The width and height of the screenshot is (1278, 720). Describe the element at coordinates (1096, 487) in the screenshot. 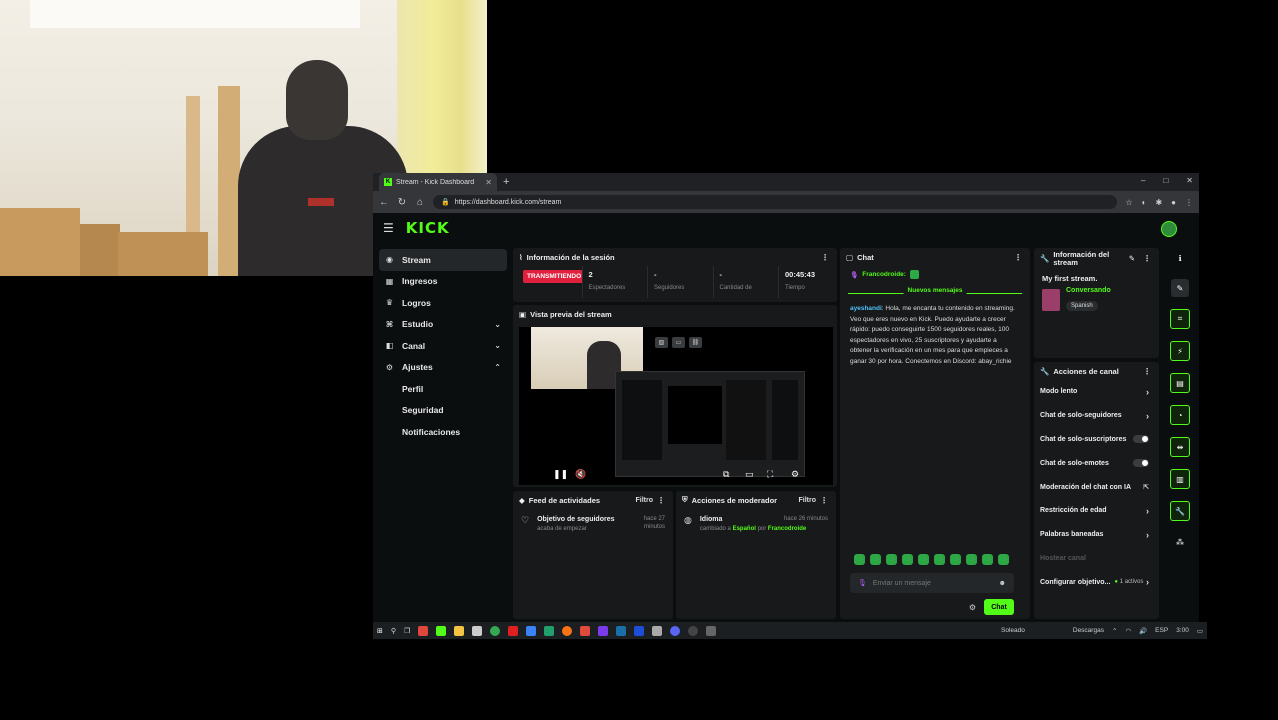

I see `action-ai-moderation: Moderación del chat con IA ⇱` at that location.